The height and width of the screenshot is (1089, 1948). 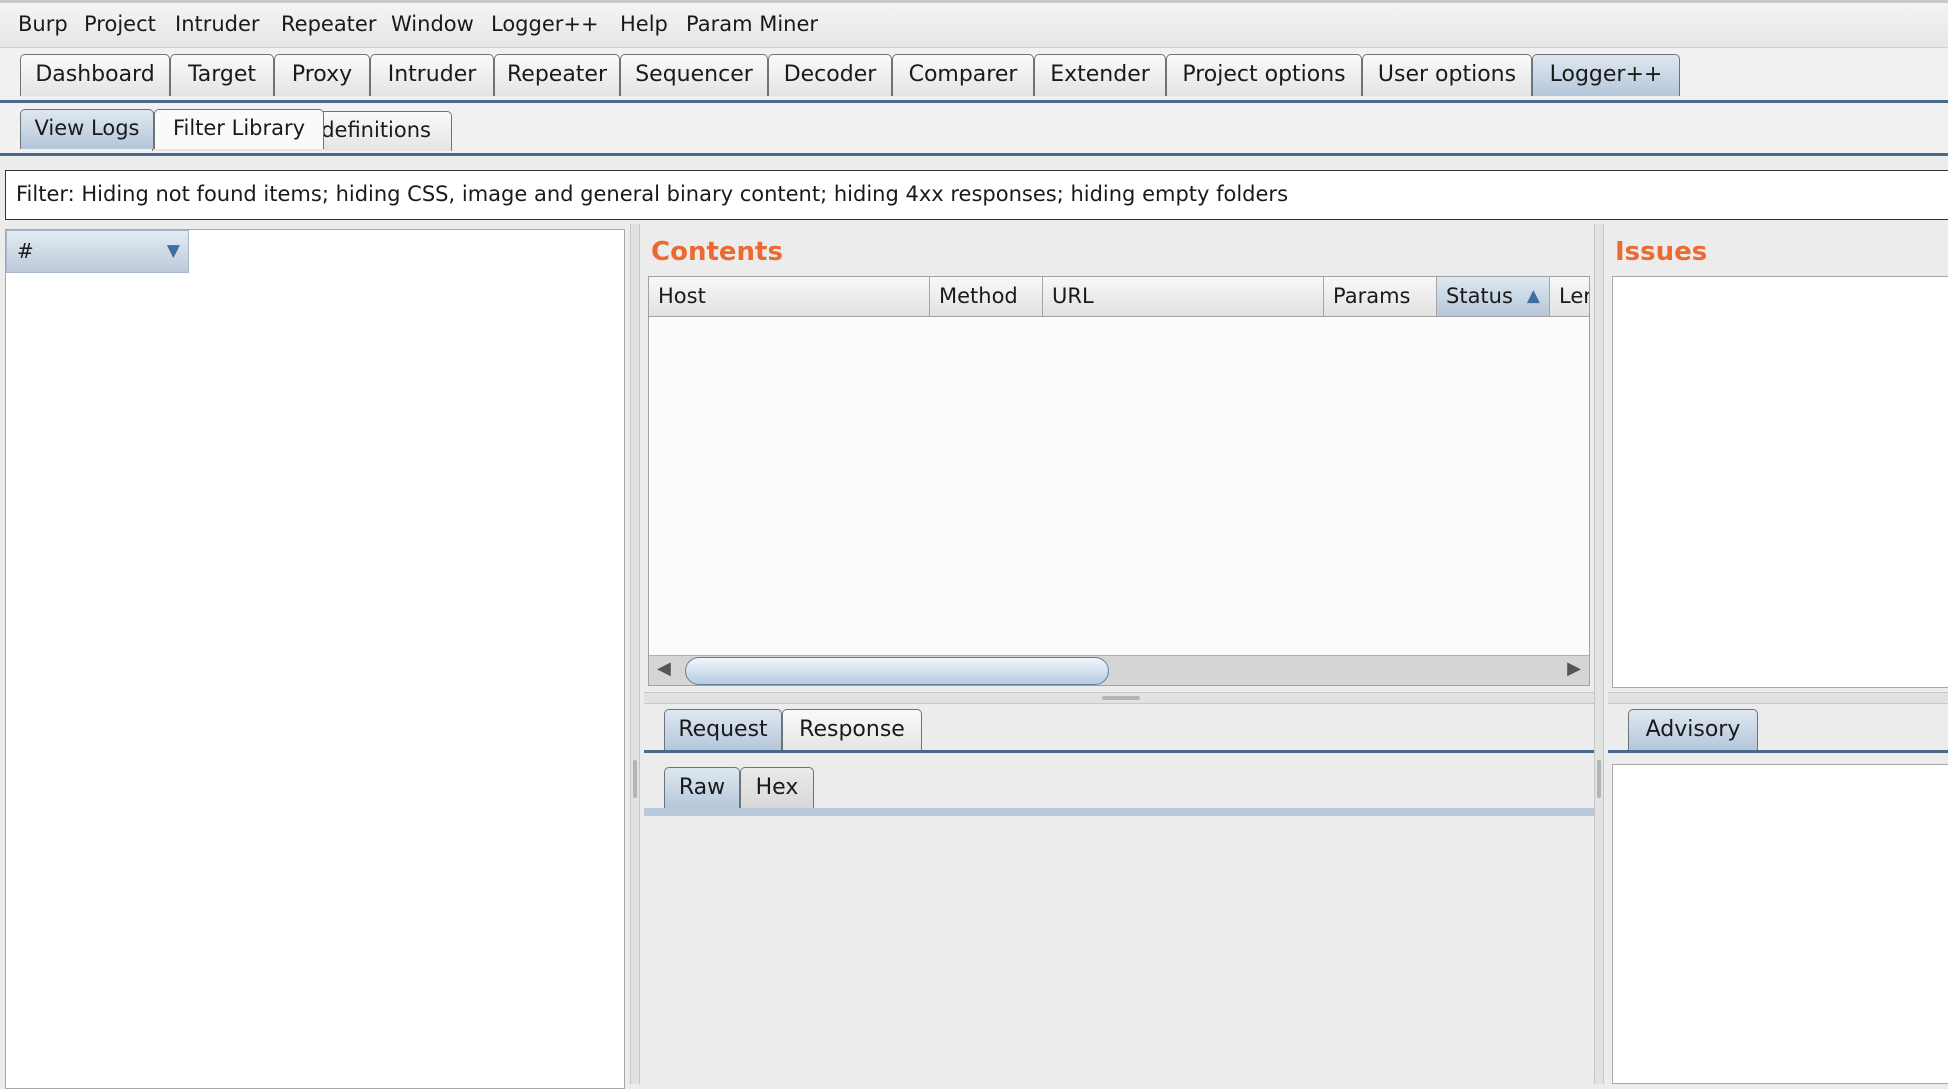 I want to click on tab-hex: Hex, so click(x=777, y=788).